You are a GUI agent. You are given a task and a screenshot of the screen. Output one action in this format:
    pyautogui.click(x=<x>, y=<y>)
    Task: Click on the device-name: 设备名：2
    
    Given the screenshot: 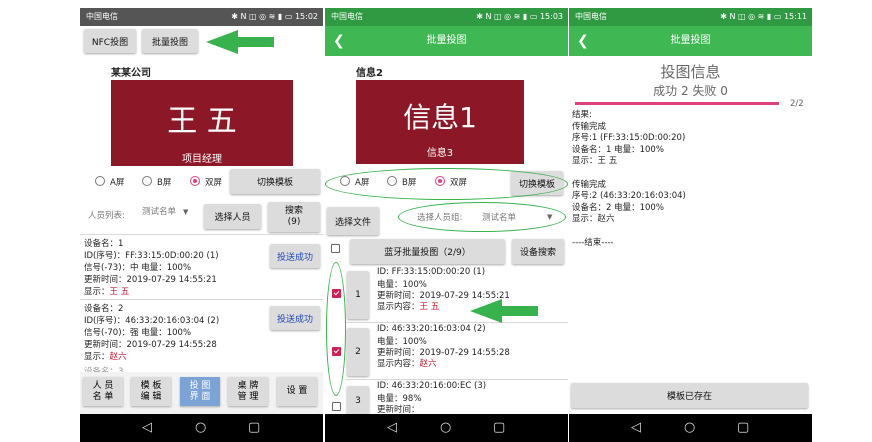 What is the action you would take?
    pyautogui.click(x=104, y=309)
    